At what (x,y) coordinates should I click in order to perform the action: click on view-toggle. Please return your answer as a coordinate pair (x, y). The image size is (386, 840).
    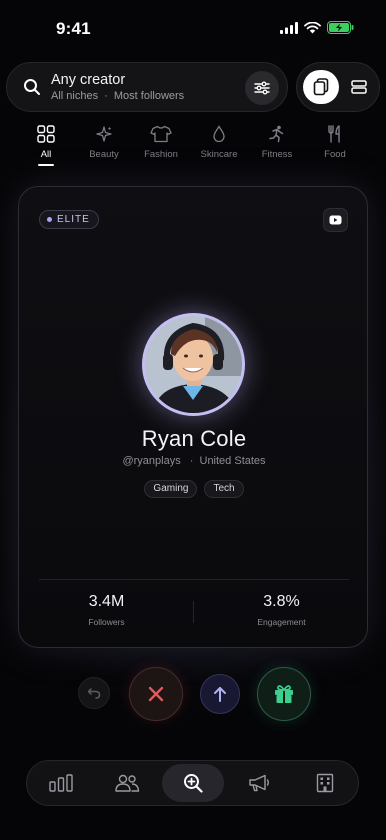
    Looking at the image, I should click on (338, 87).